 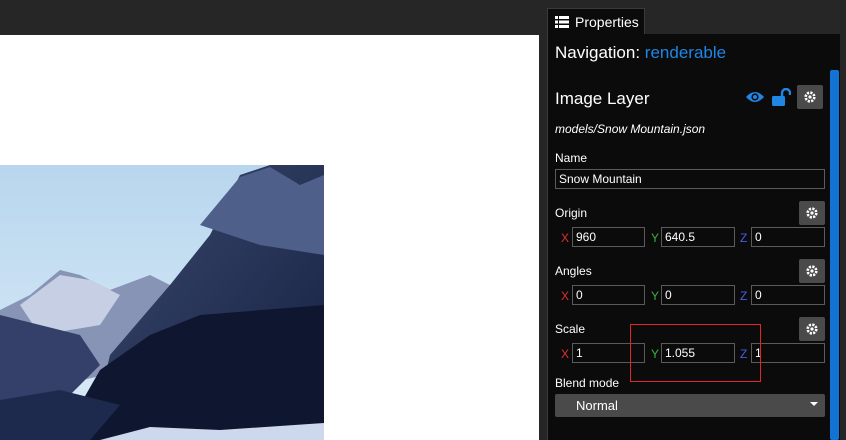 What do you see at coordinates (788, 353) in the screenshot?
I see `scale-z-input` at bounding box center [788, 353].